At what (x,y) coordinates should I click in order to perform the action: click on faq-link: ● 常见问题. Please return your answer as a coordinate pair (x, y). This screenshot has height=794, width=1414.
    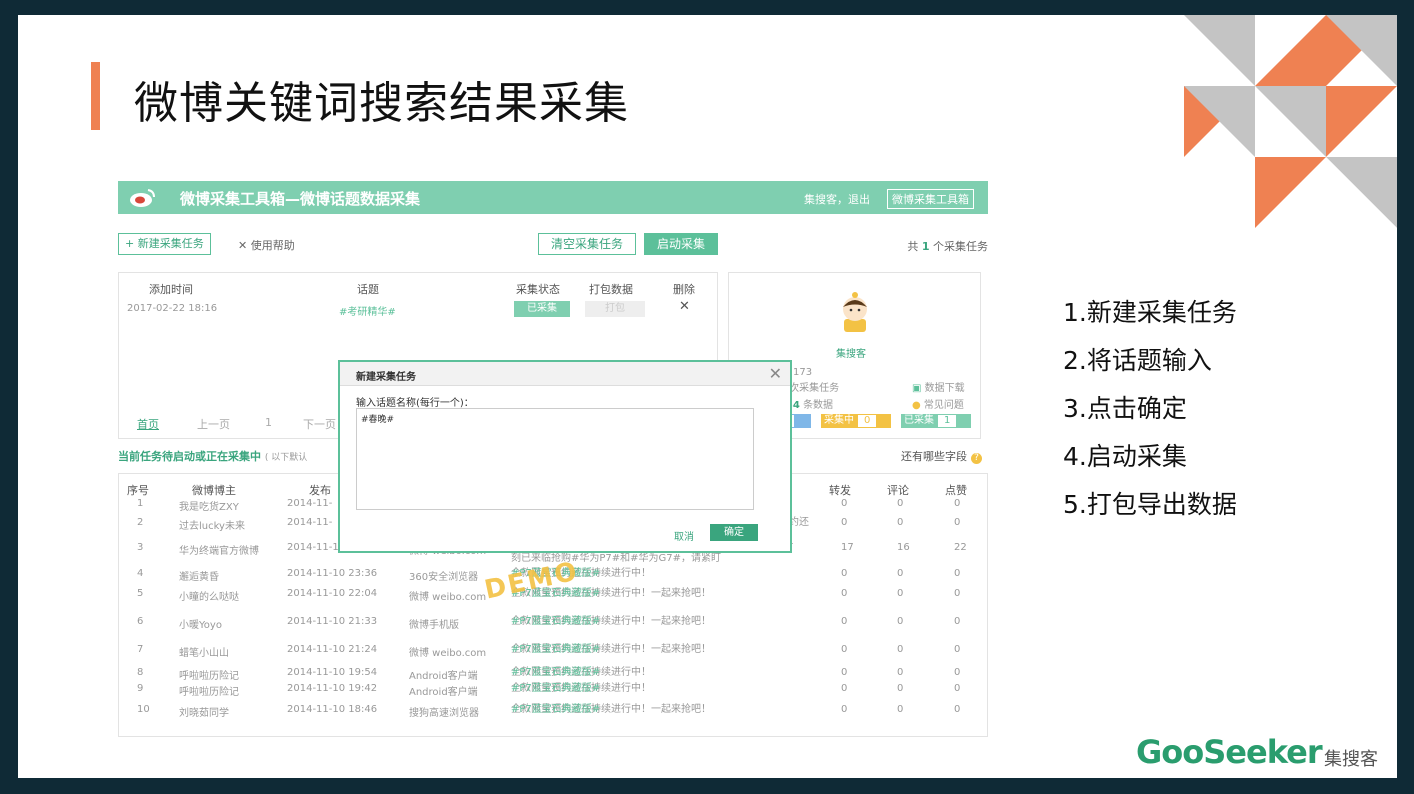
    Looking at the image, I should click on (938, 403).